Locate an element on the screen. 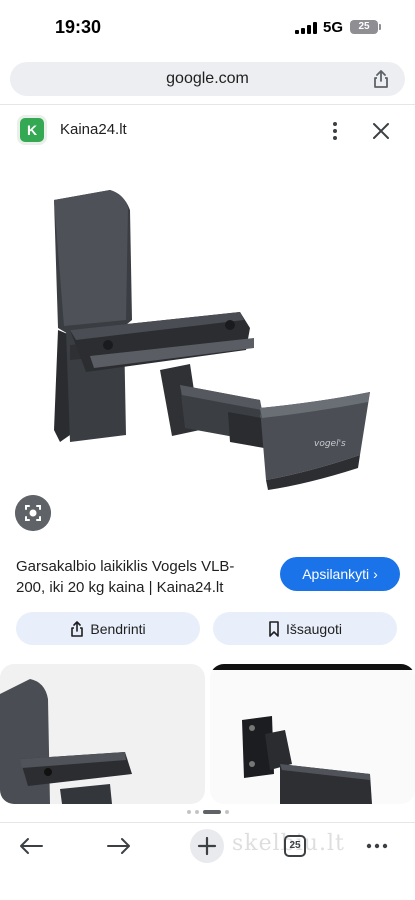 This screenshot has height=900, width=415. divider is located at coordinates (207, 104).